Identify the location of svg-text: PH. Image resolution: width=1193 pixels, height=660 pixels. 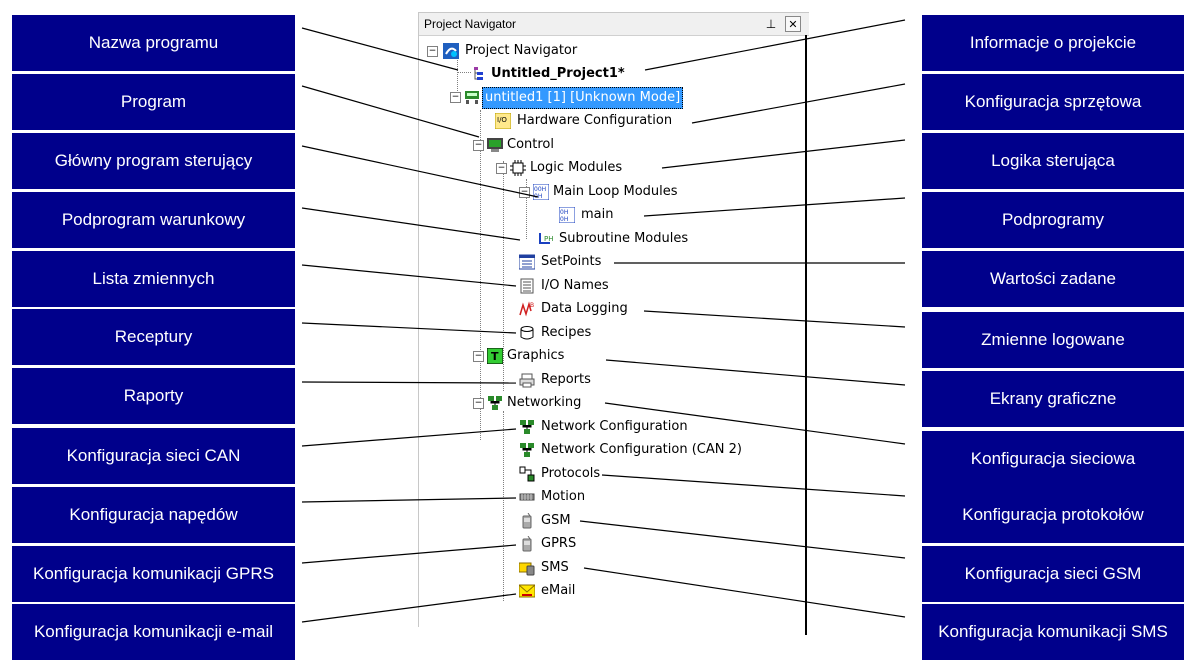
(548, 239).